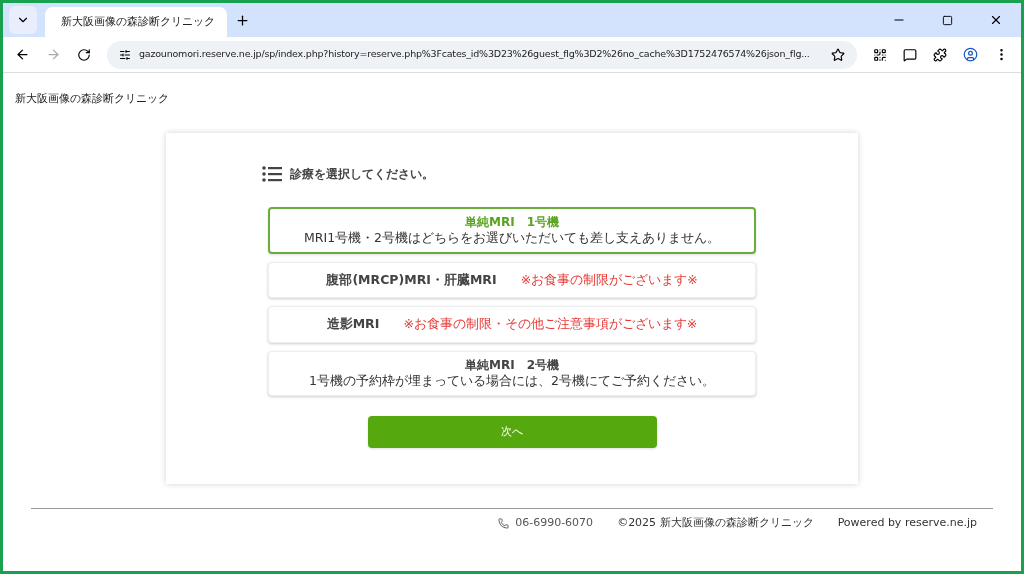 The image size is (1024, 574). What do you see at coordinates (22, 54) in the screenshot?
I see `back-icon` at bounding box center [22, 54].